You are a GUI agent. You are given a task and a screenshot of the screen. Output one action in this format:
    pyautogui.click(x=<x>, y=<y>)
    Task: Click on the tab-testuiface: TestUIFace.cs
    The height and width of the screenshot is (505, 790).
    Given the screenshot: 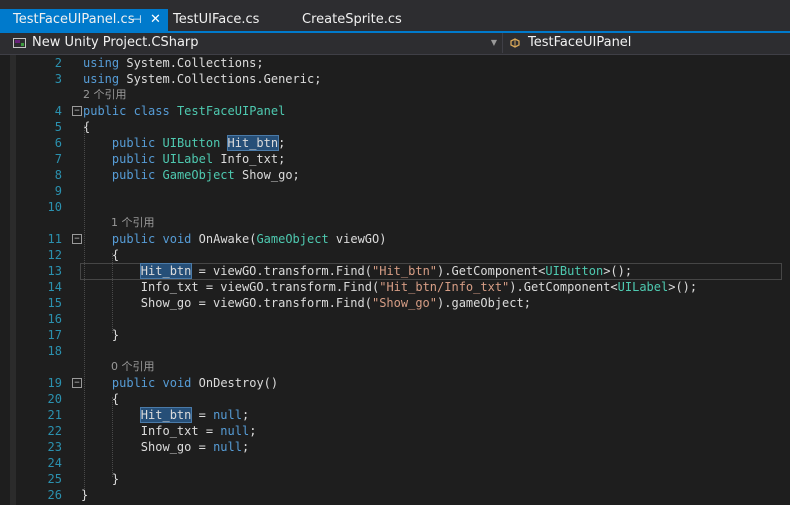 What is the action you would take?
    pyautogui.click(x=216, y=20)
    